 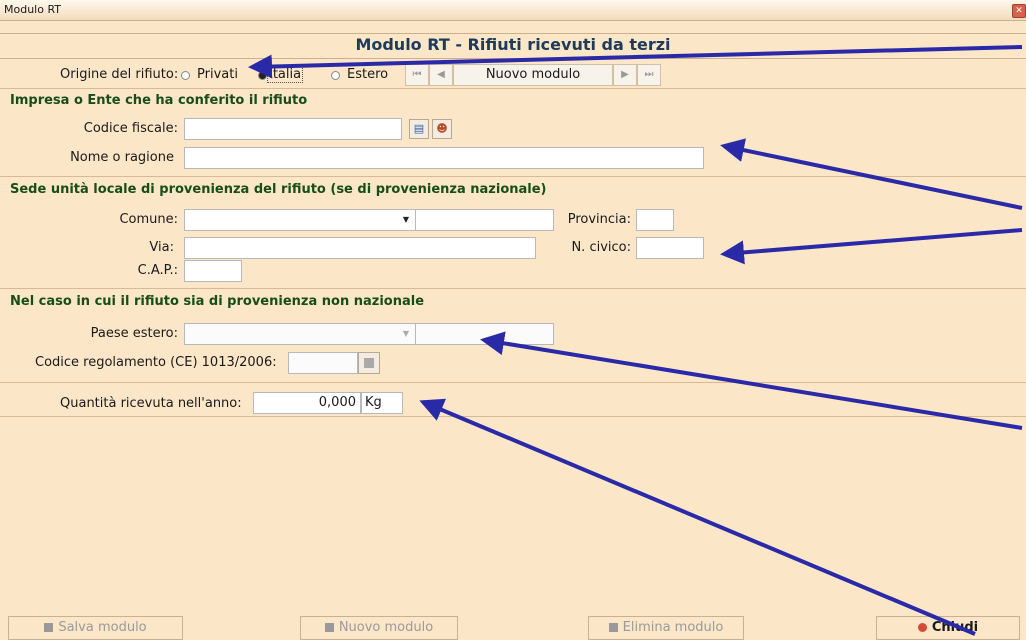 I want to click on arrow-to-civico, so click(x=871, y=246).